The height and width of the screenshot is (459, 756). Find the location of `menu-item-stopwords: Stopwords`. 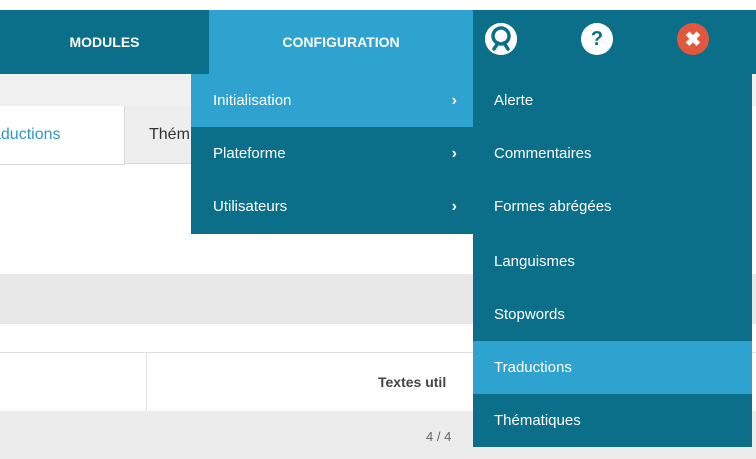

menu-item-stopwords: Stopwords is located at coordinates (612, 314).